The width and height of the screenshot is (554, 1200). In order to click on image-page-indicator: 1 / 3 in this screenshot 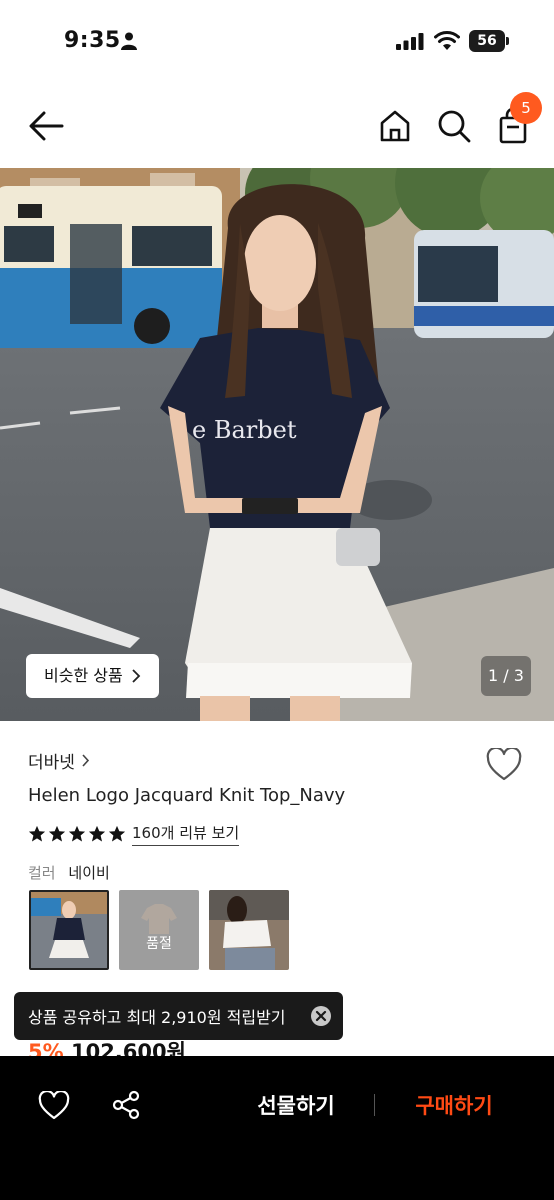, I will do `click(506, 676)`.